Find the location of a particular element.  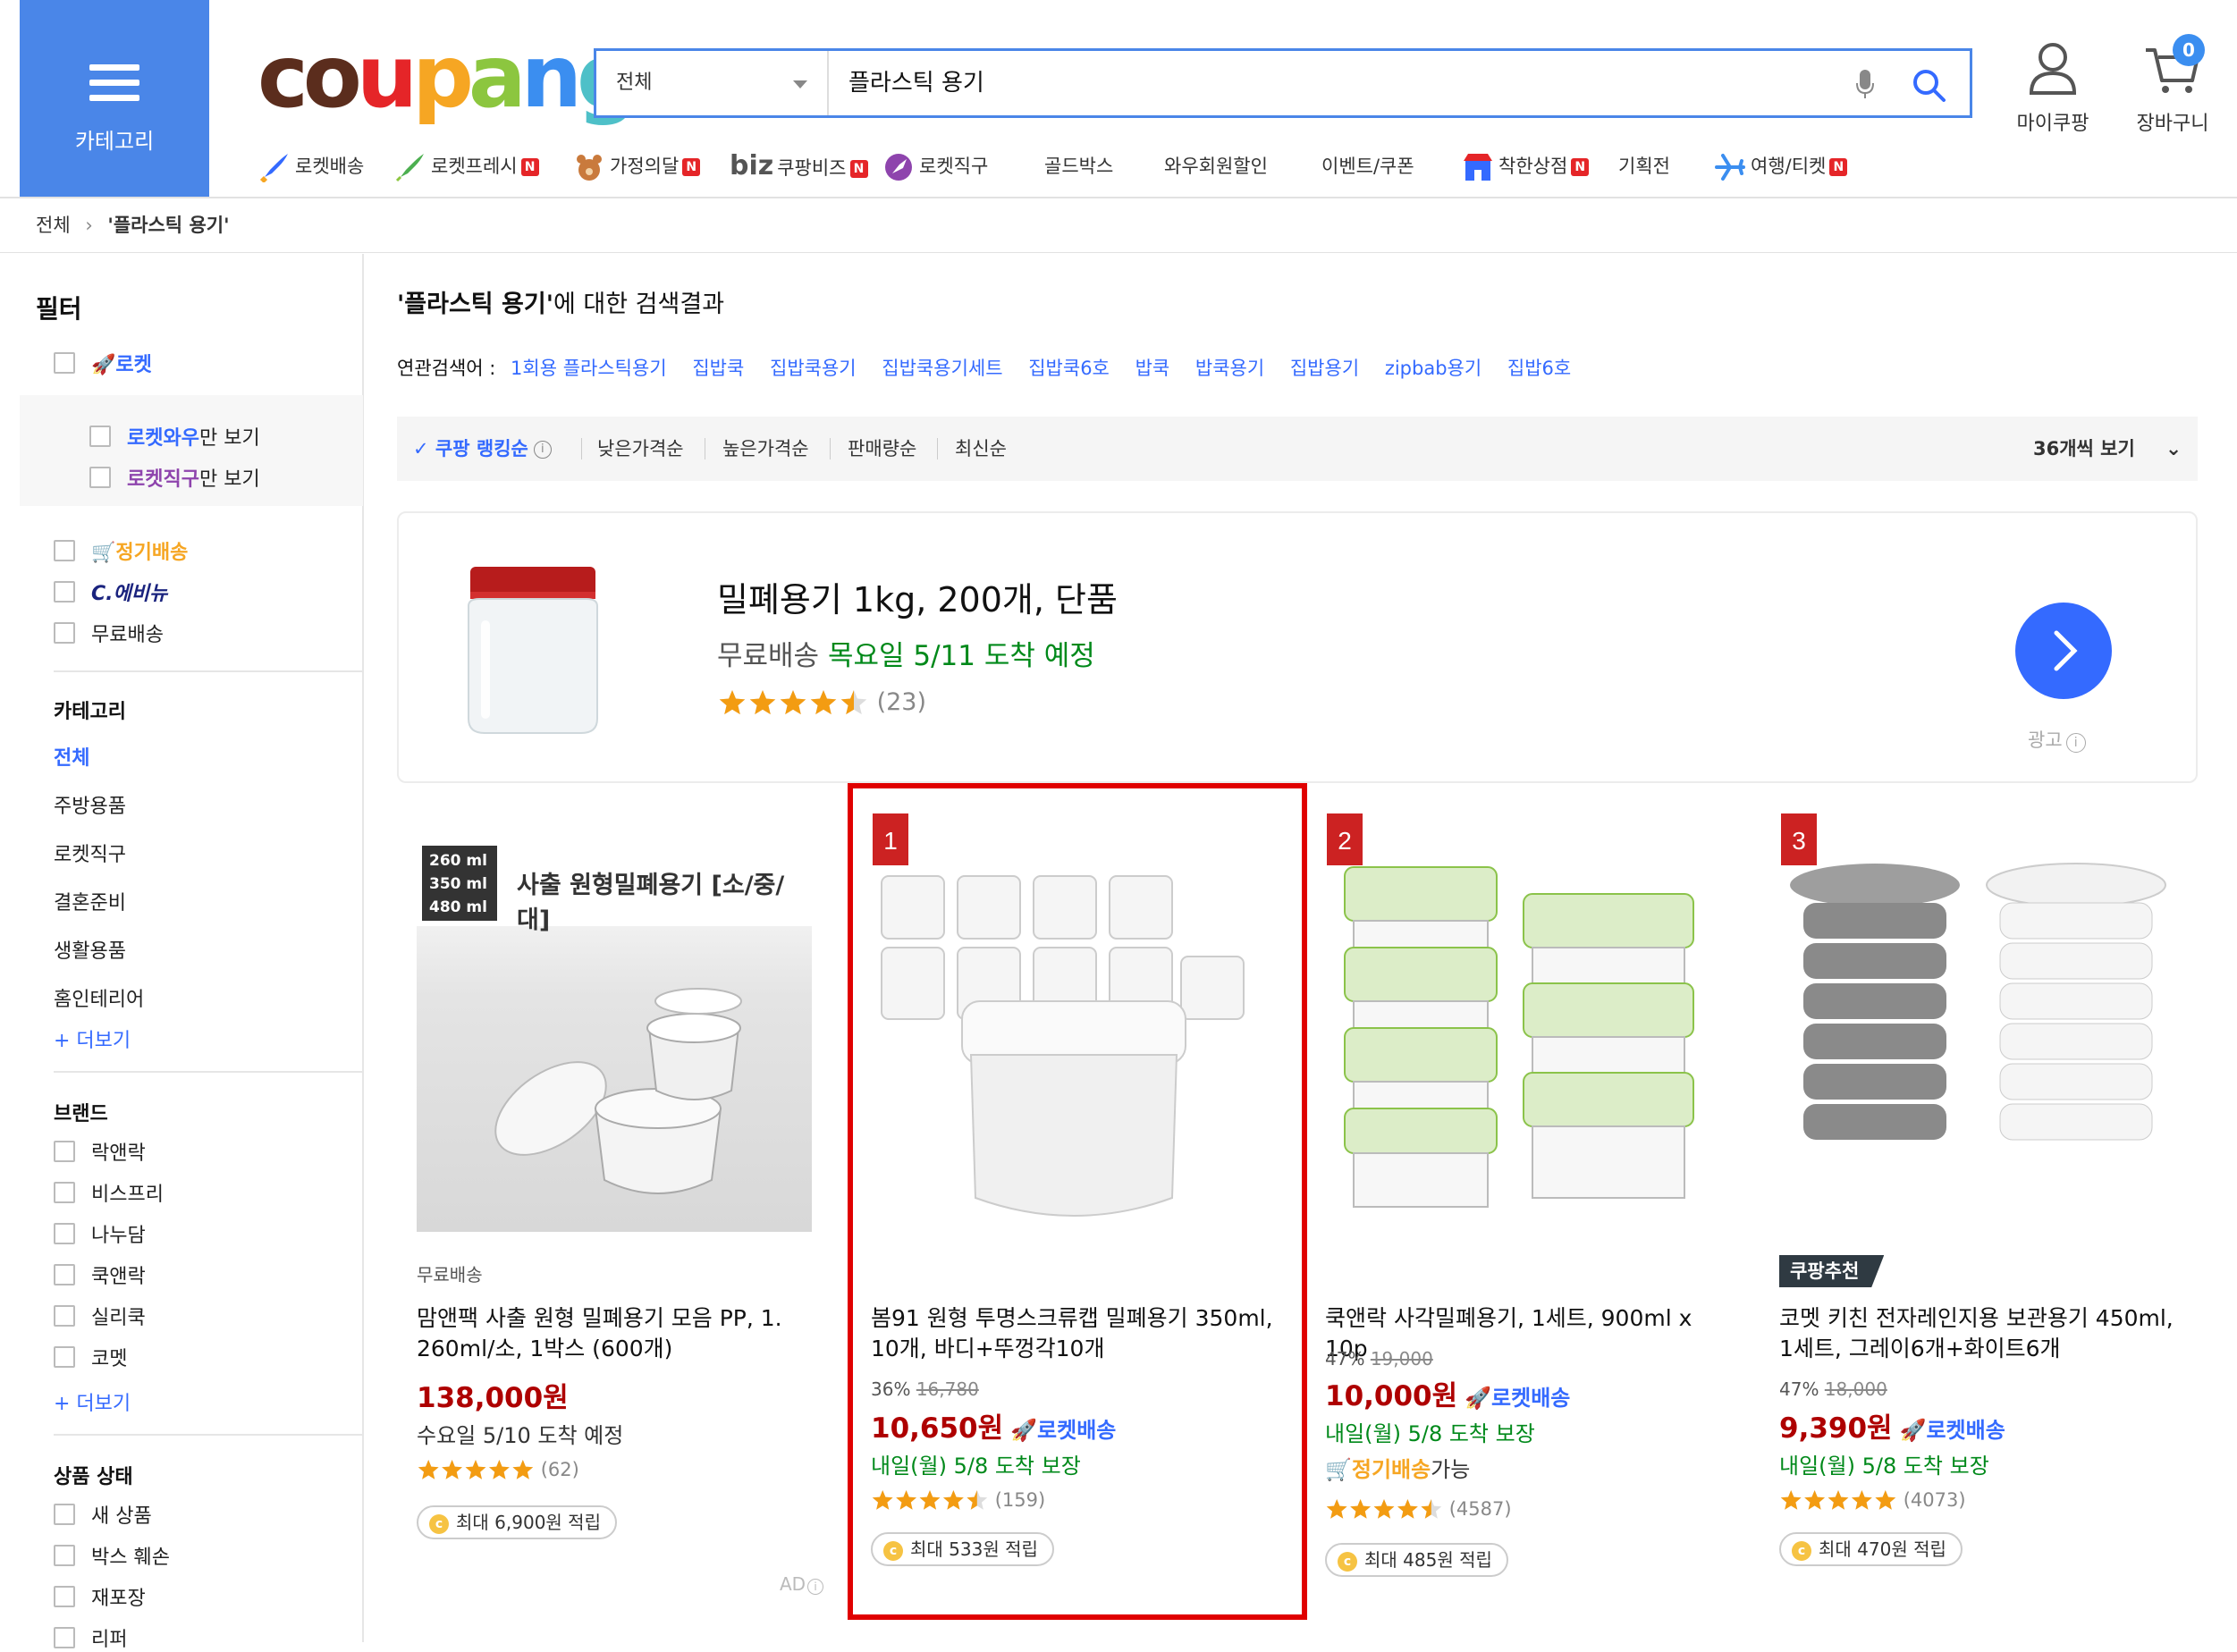

related-keyword: 집밥쿡6호 is located at coordinates (1069, 368).